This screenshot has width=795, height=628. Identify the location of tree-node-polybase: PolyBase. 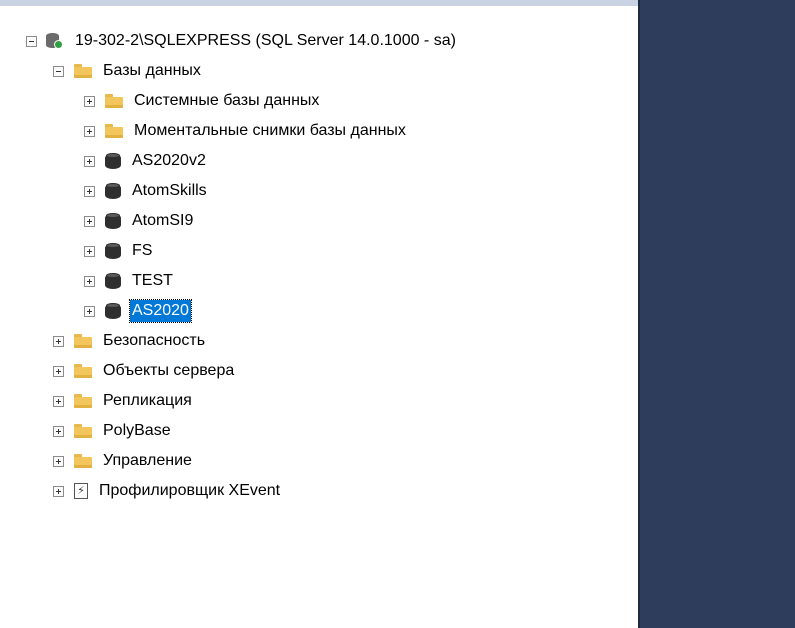
(319, 431).